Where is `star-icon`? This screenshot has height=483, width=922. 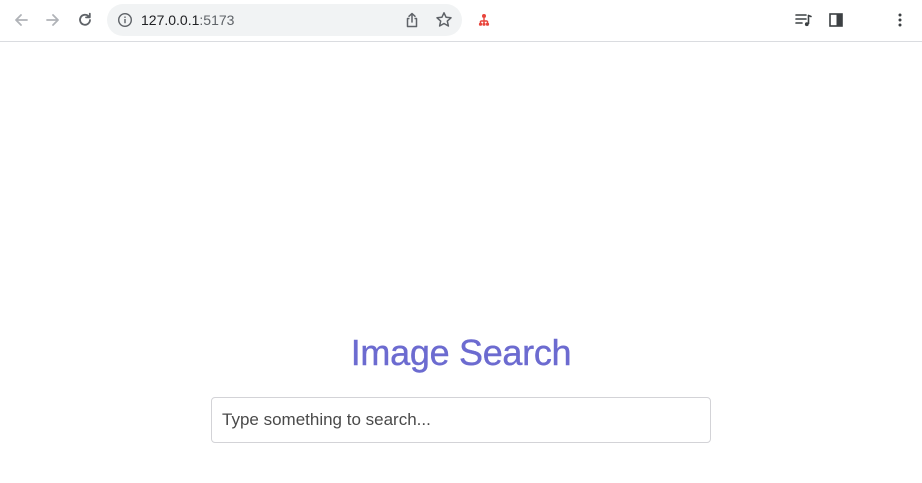
star-icon is located at coordinates (444, 20).